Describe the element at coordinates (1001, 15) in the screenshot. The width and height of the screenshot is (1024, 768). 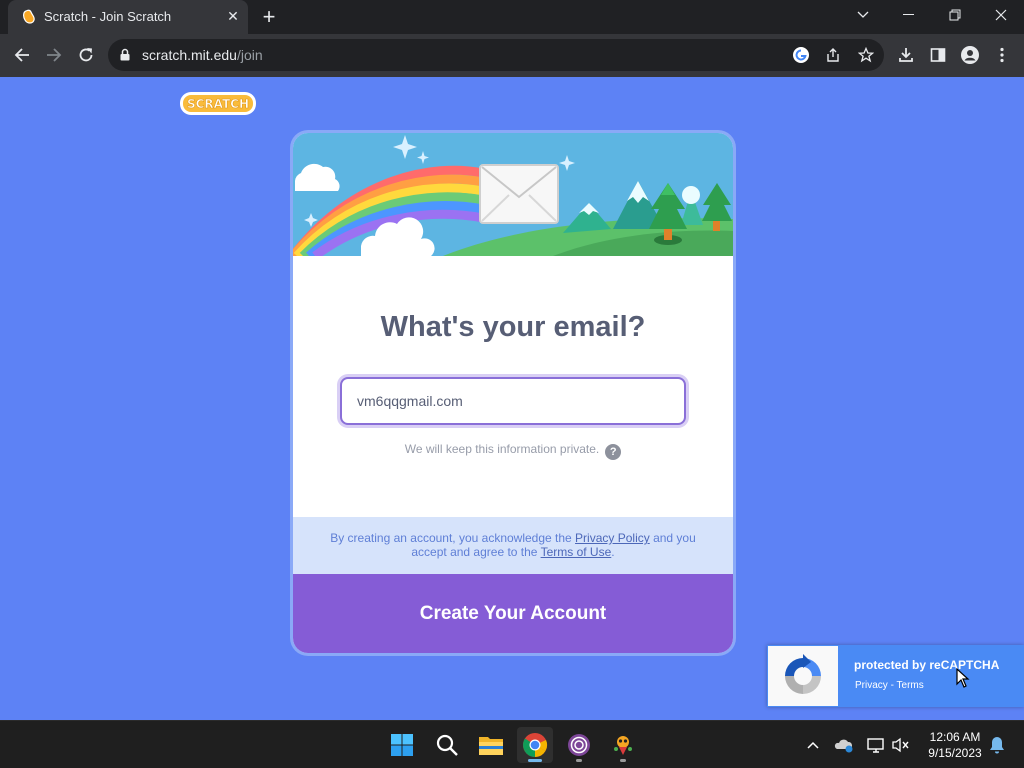
I see `close-window-icon` at that location.